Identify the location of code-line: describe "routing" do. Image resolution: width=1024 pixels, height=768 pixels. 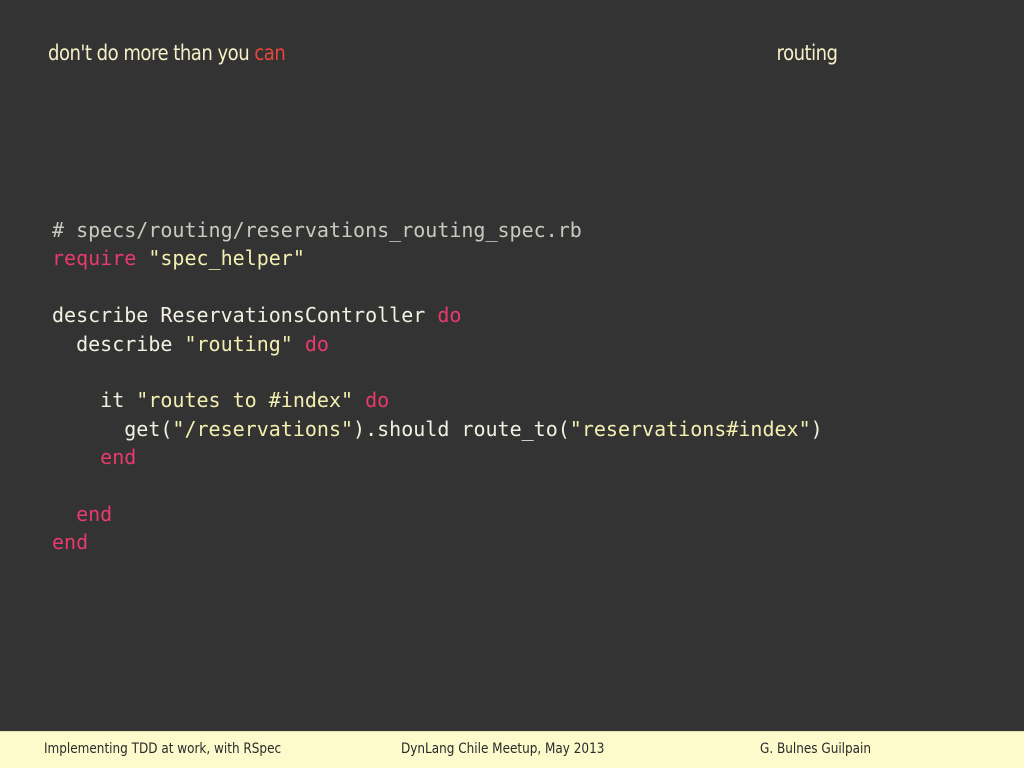
(437, 344).